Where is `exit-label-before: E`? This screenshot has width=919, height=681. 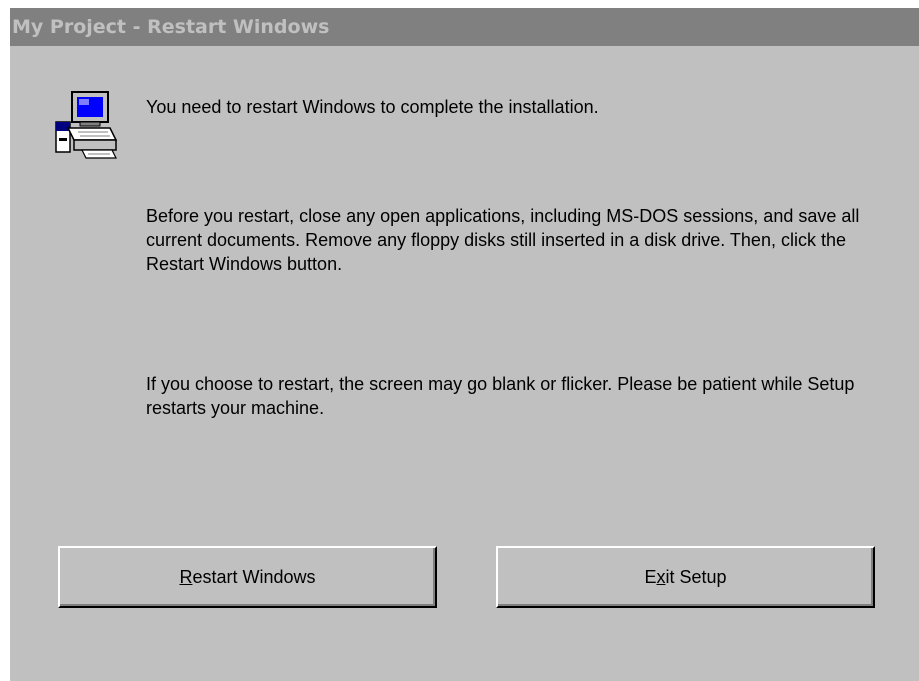
exit-label-before: E is located at coordinates (650, 576).